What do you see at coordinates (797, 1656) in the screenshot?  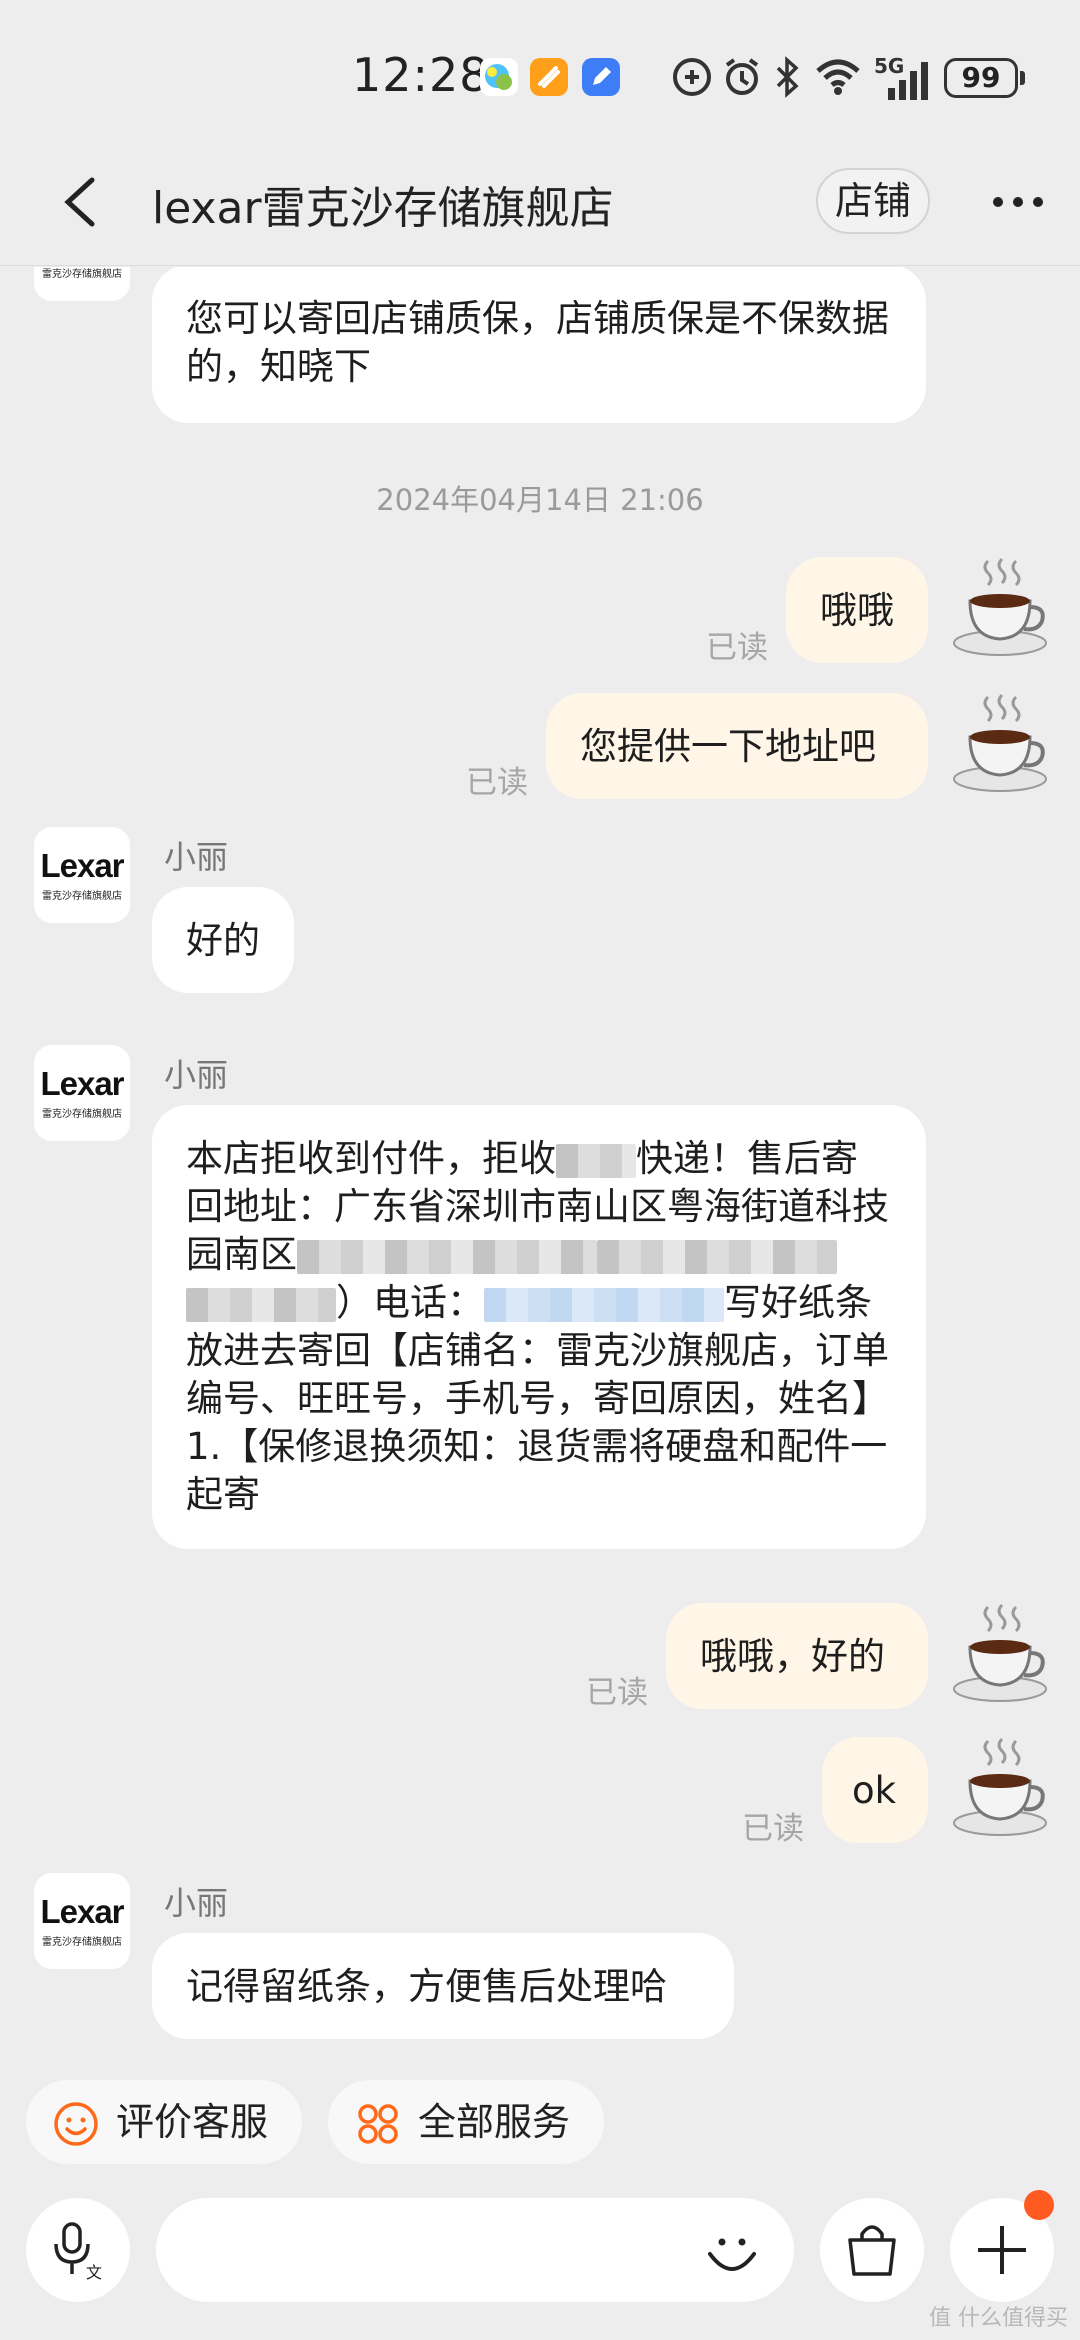 I see `my-message-bubble: 哦哦，好的` at bounding box center [797, 1656].